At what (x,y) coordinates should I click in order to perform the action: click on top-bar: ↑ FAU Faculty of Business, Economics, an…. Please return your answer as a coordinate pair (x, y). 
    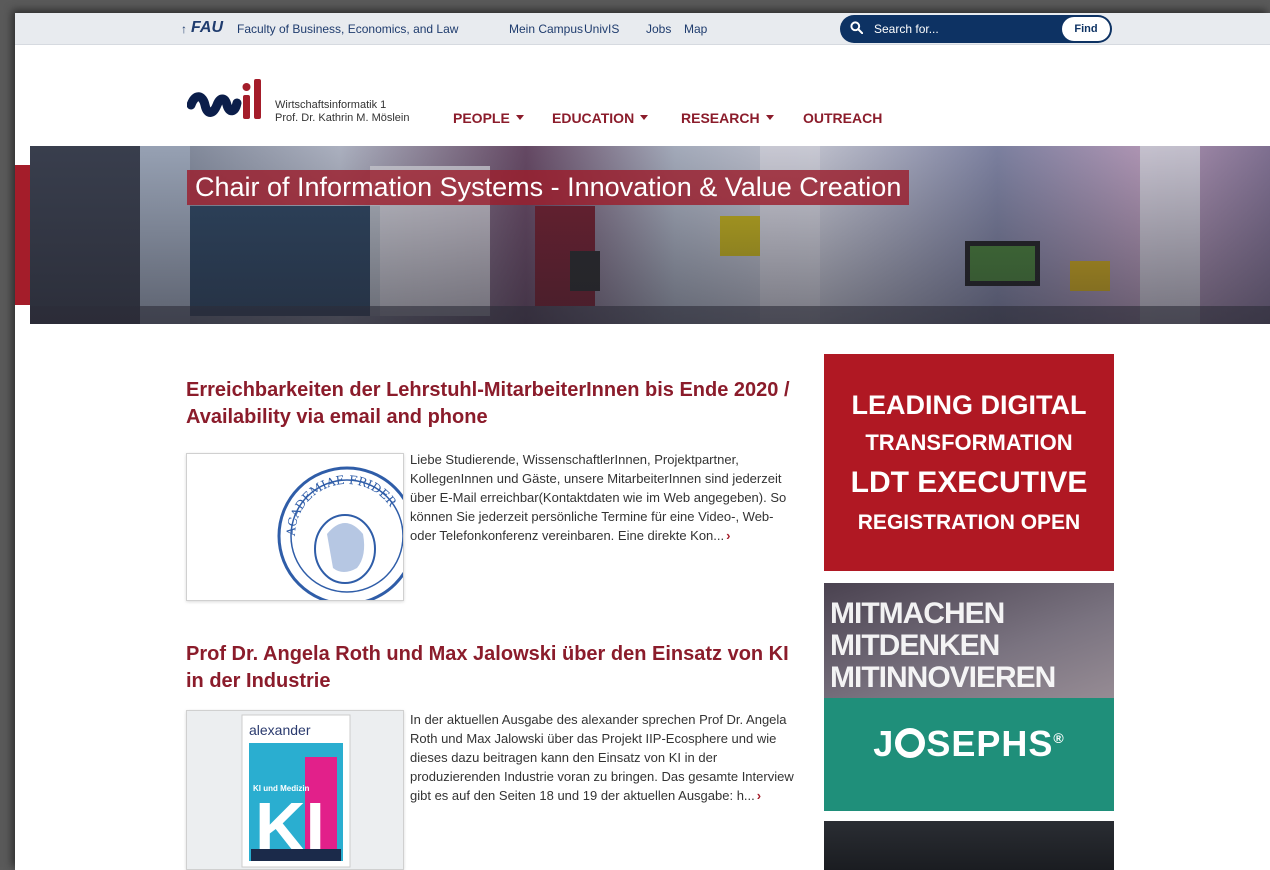
    Looking at the image, I should click on (642, 29).